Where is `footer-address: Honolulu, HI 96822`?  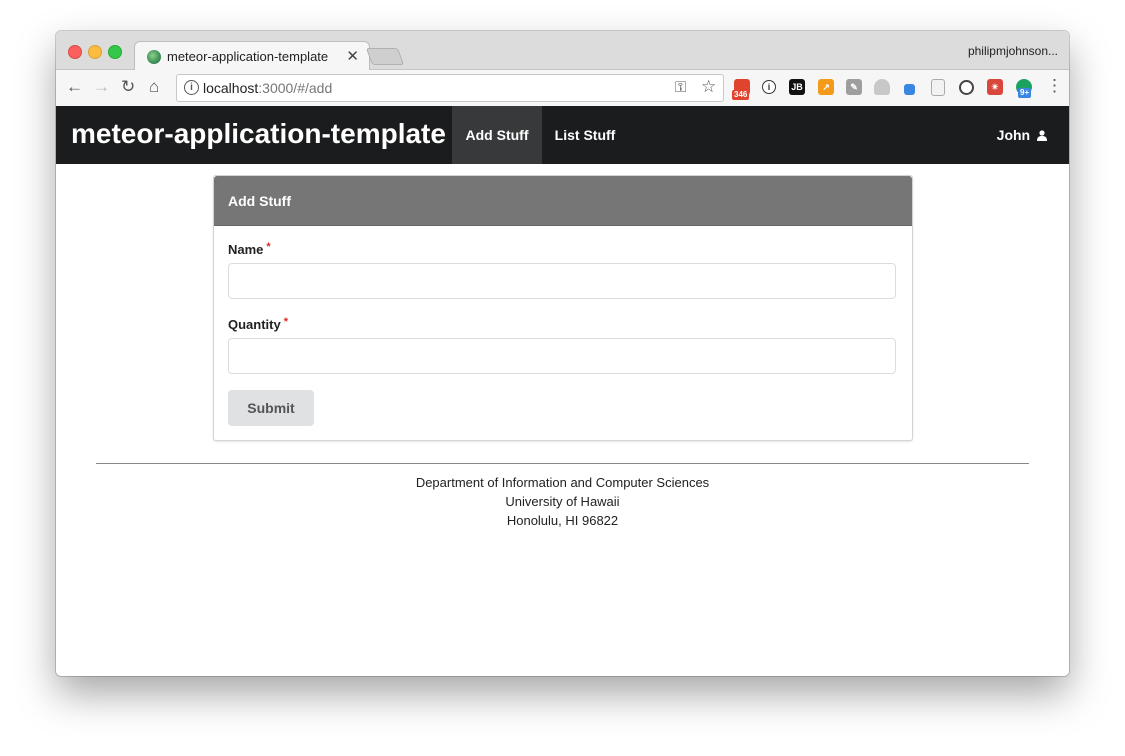
footer-address: Honolulu, HI 96822 is located at coordinates (562, 520).